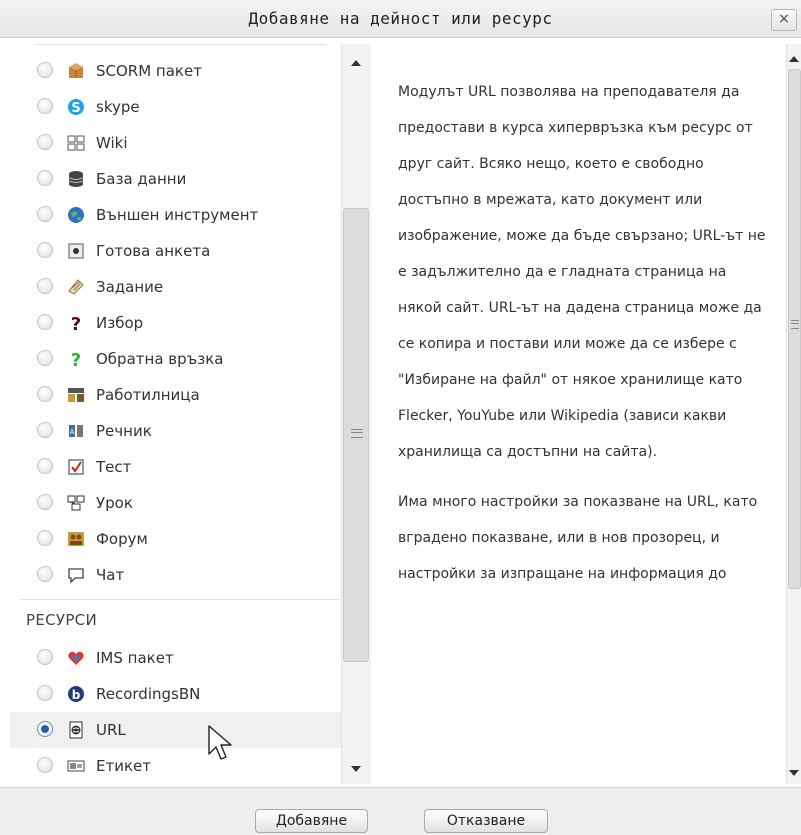 This screenshot has width=801, height=835. Describe the element at coordinates (148, 395) in the screenshot. I see `option-label: Работилница` at that location.